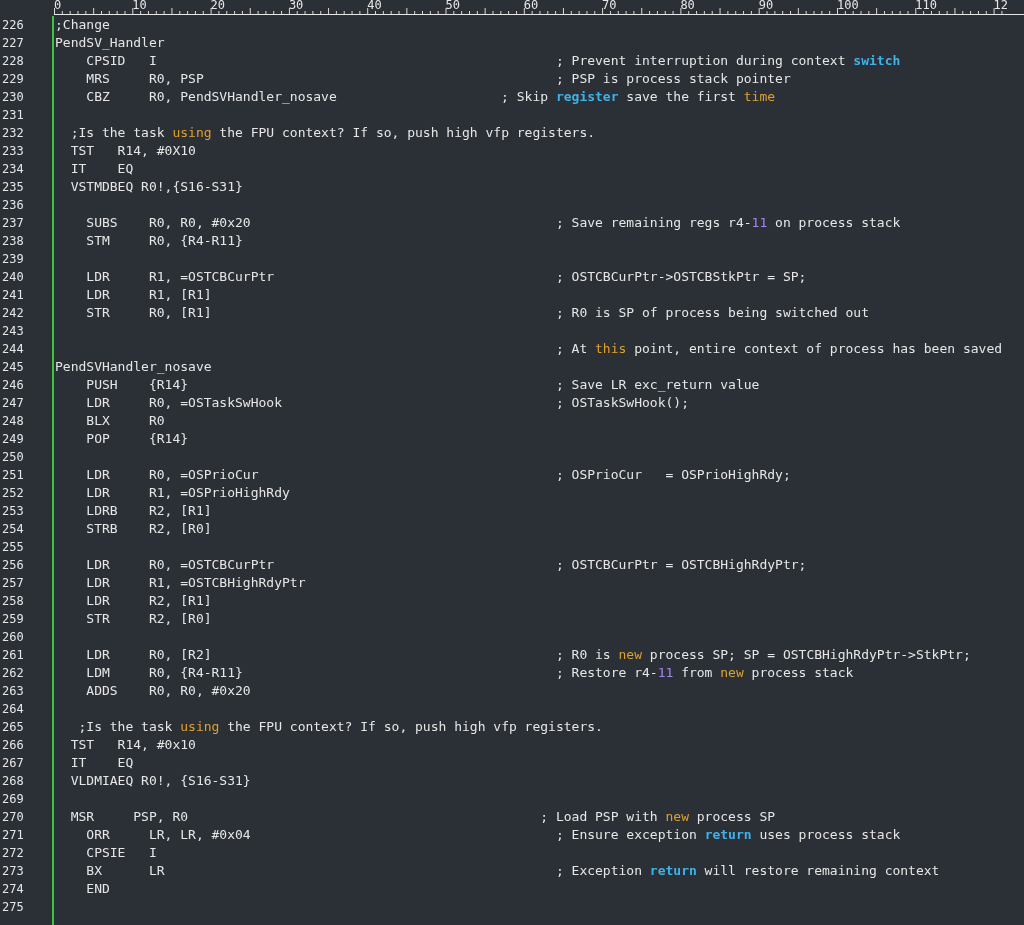  What do you see at coordinates (13, 385) in the screenshot?
I see `line-number: 246` at bounding box center [13, 385].